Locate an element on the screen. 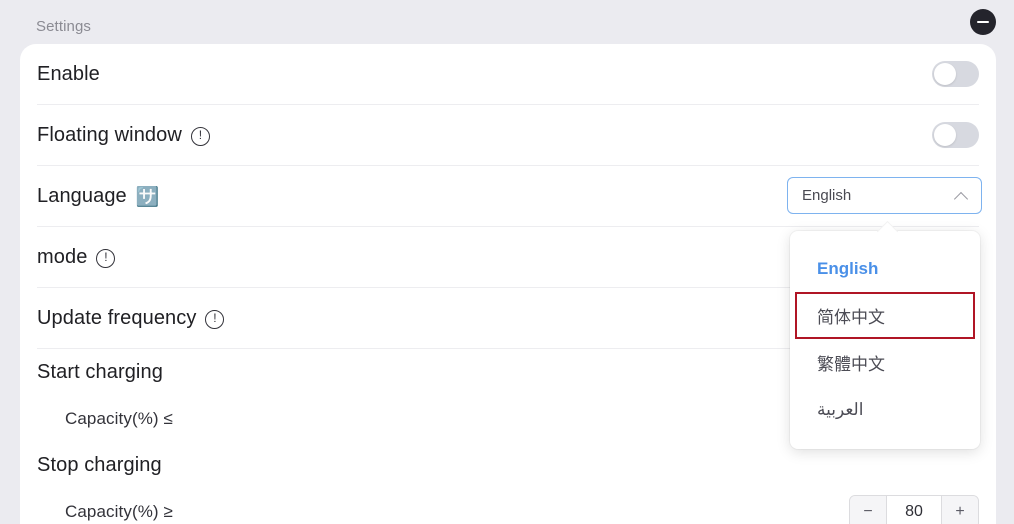  stop-charging-capacity-row: Capacity(%) ≥ − 80 + is located at coordinates (508, 506).